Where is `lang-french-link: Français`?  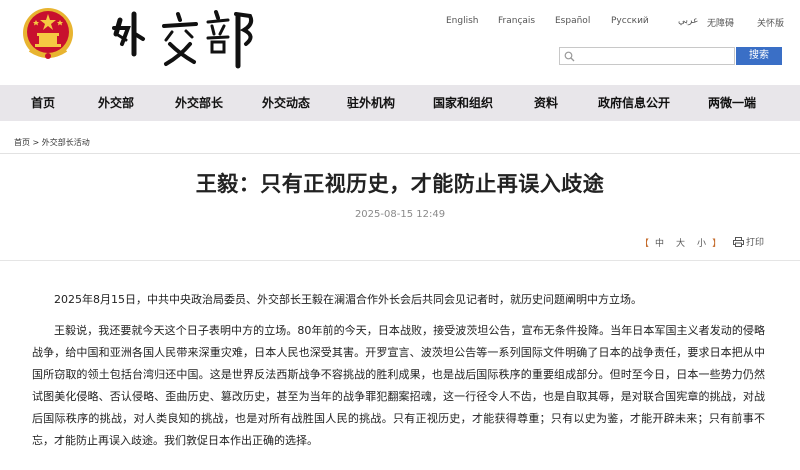 lang-french-link: Français is located at coordinates (516, 21).